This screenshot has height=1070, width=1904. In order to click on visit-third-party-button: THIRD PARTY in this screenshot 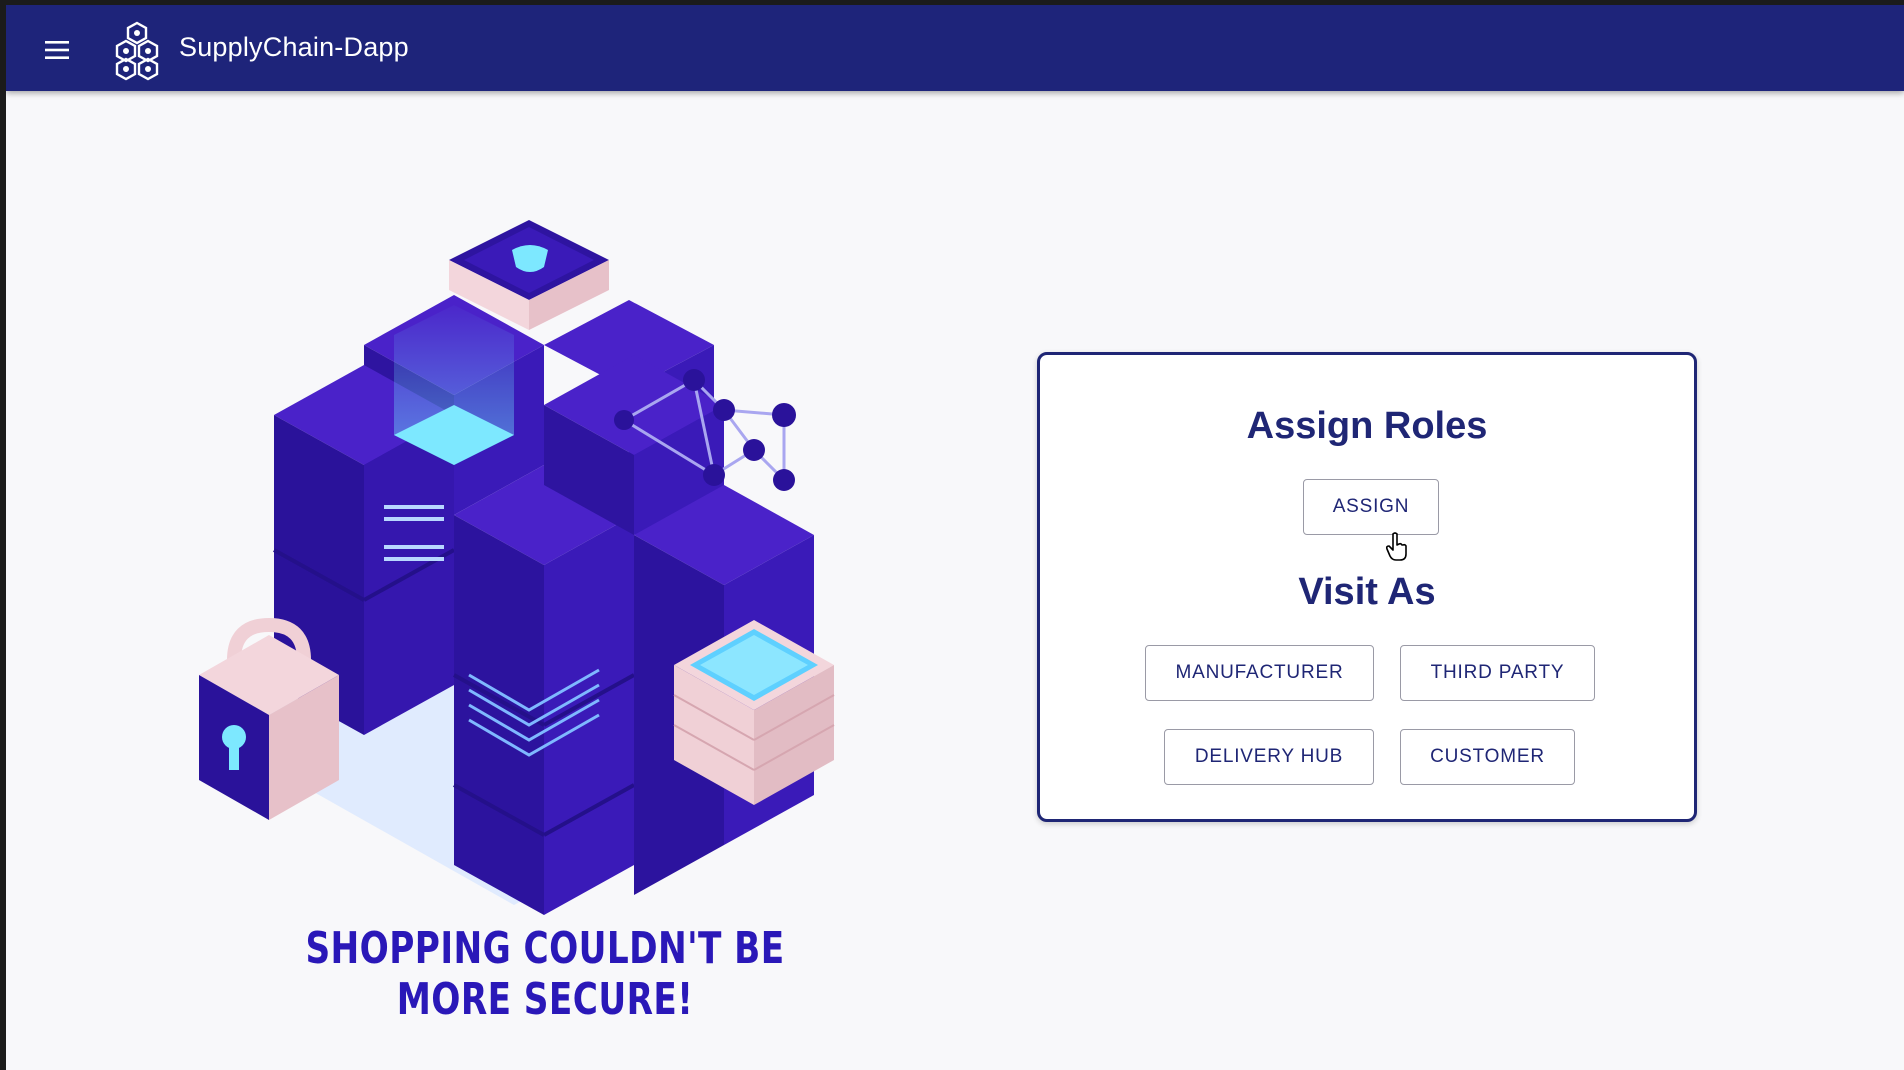, I will do `click(1497, 673)`.